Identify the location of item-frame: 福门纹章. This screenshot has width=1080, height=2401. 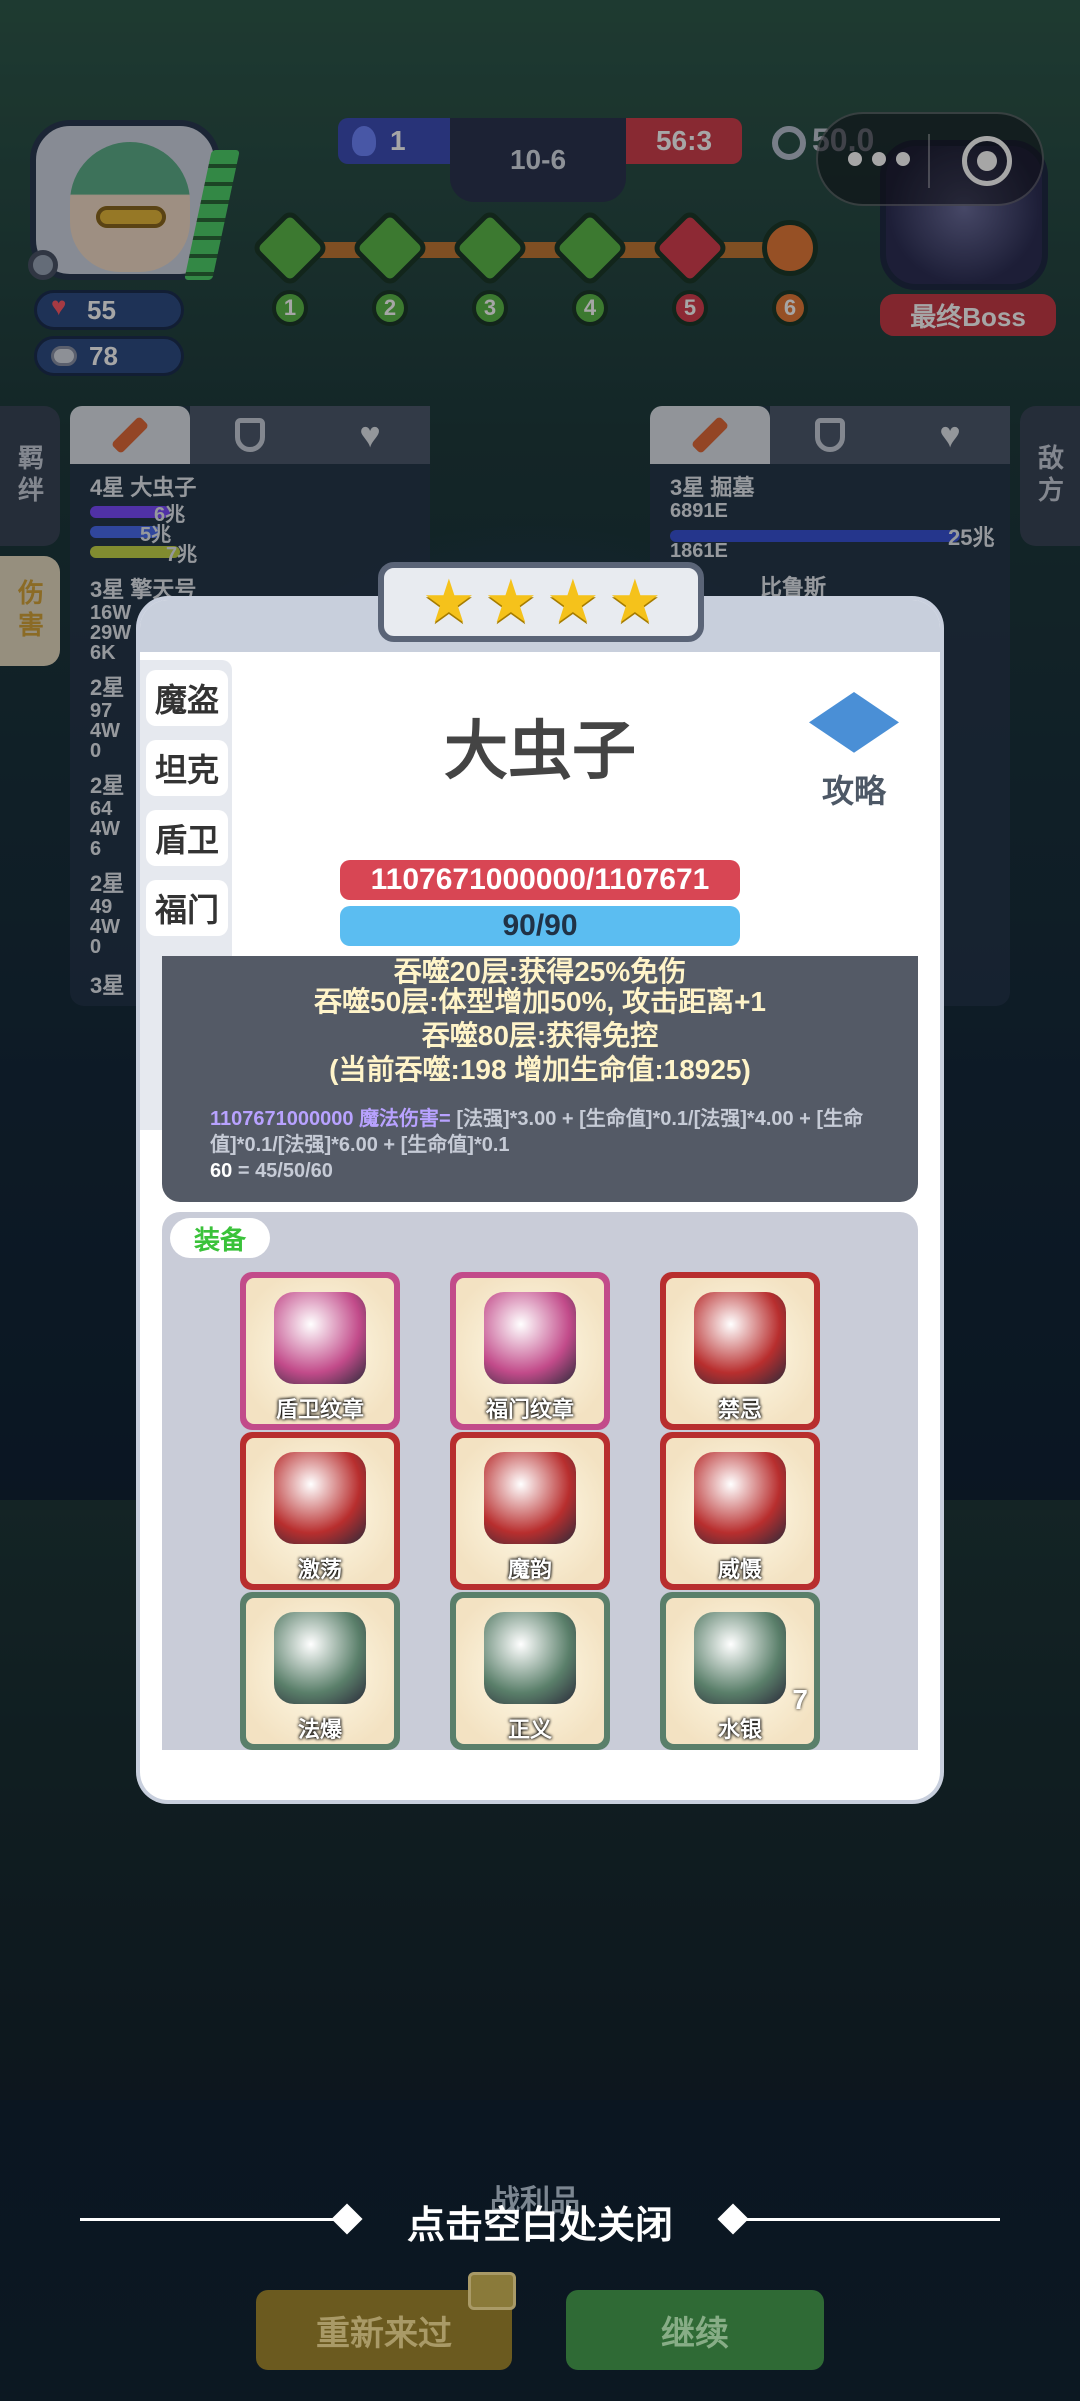
(530, 1351).